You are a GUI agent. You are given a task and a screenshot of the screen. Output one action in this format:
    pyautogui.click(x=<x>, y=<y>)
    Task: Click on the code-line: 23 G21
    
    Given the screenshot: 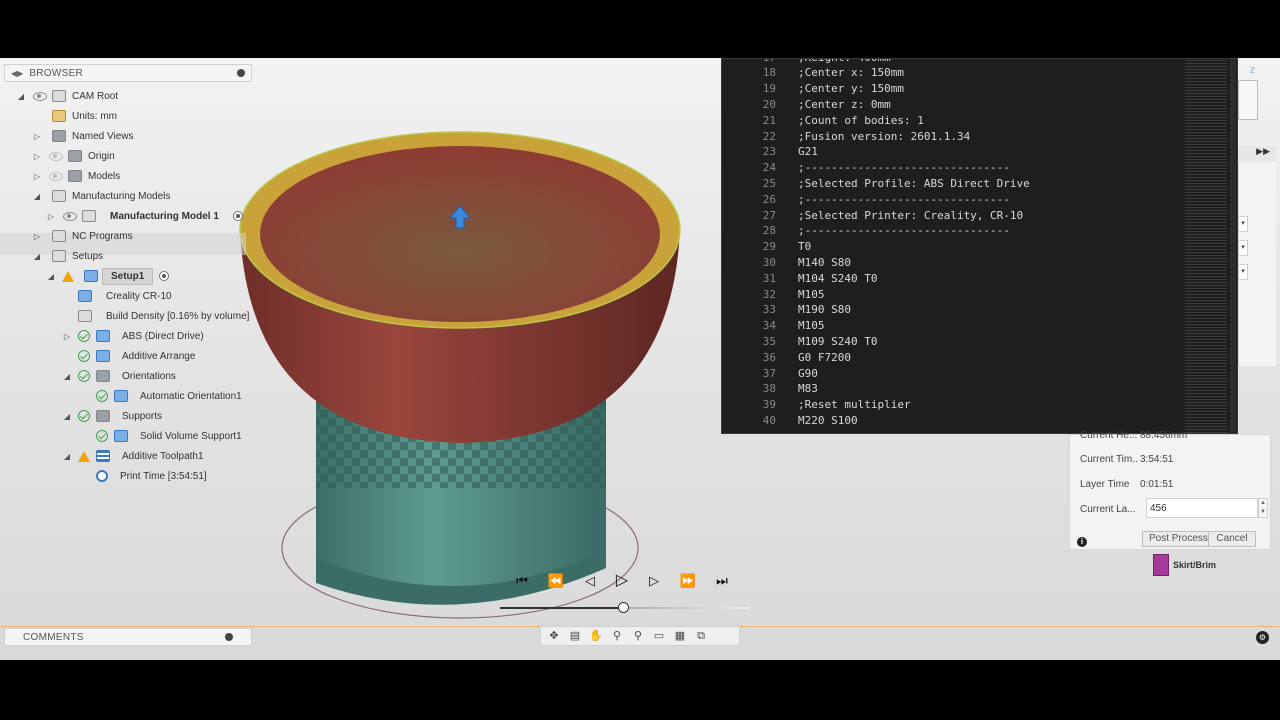 What is the action you would take?
    pyautogui.click(x=770, y=152)
    